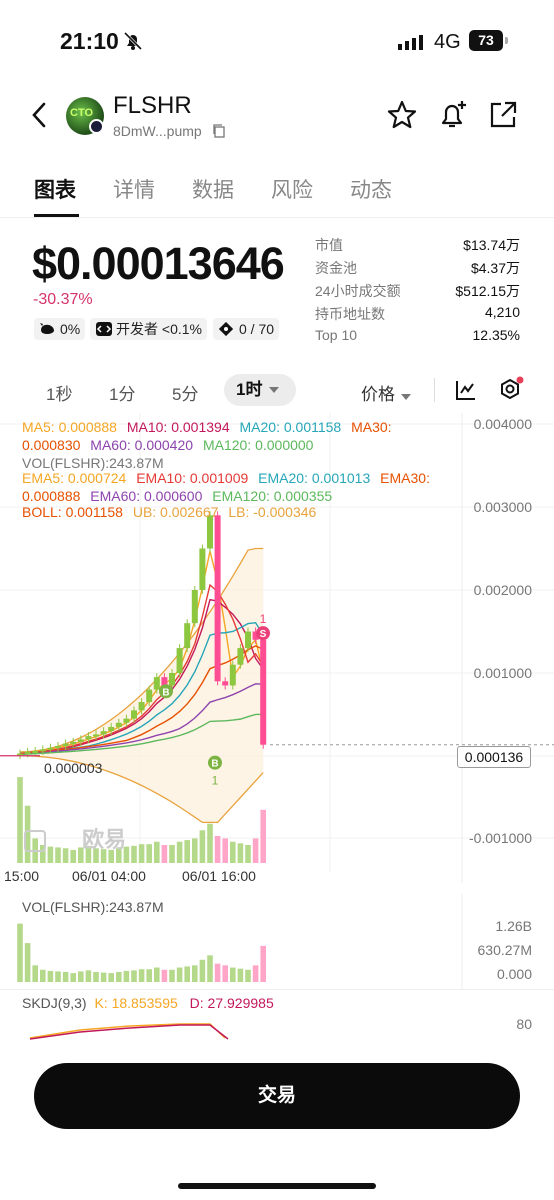 This screenshot has width=554, height=1200. Describe the element at coordinates (104, 839) in the screenshot. I see `watermark-text: 欧易` at that location.